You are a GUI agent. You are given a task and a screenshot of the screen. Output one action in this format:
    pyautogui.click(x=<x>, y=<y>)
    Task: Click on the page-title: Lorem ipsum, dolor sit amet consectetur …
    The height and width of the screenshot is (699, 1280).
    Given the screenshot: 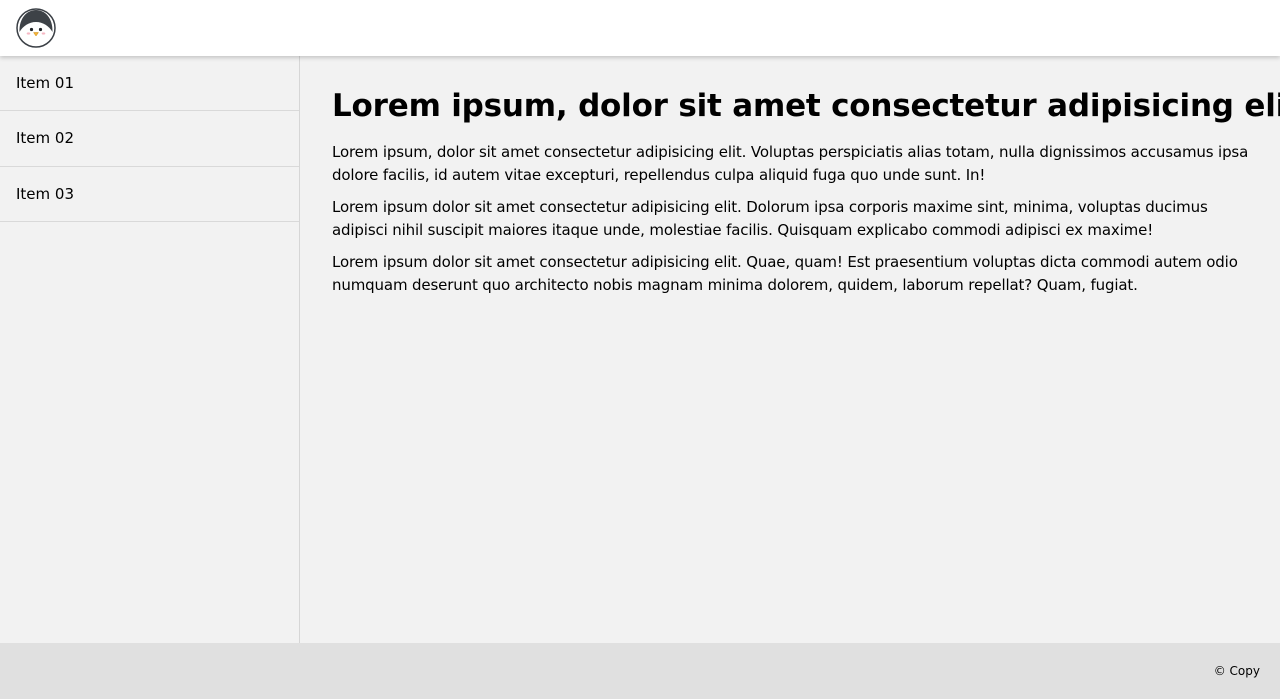 What is the action you would take?
    pyautogui.click(x=806, y=106)
    